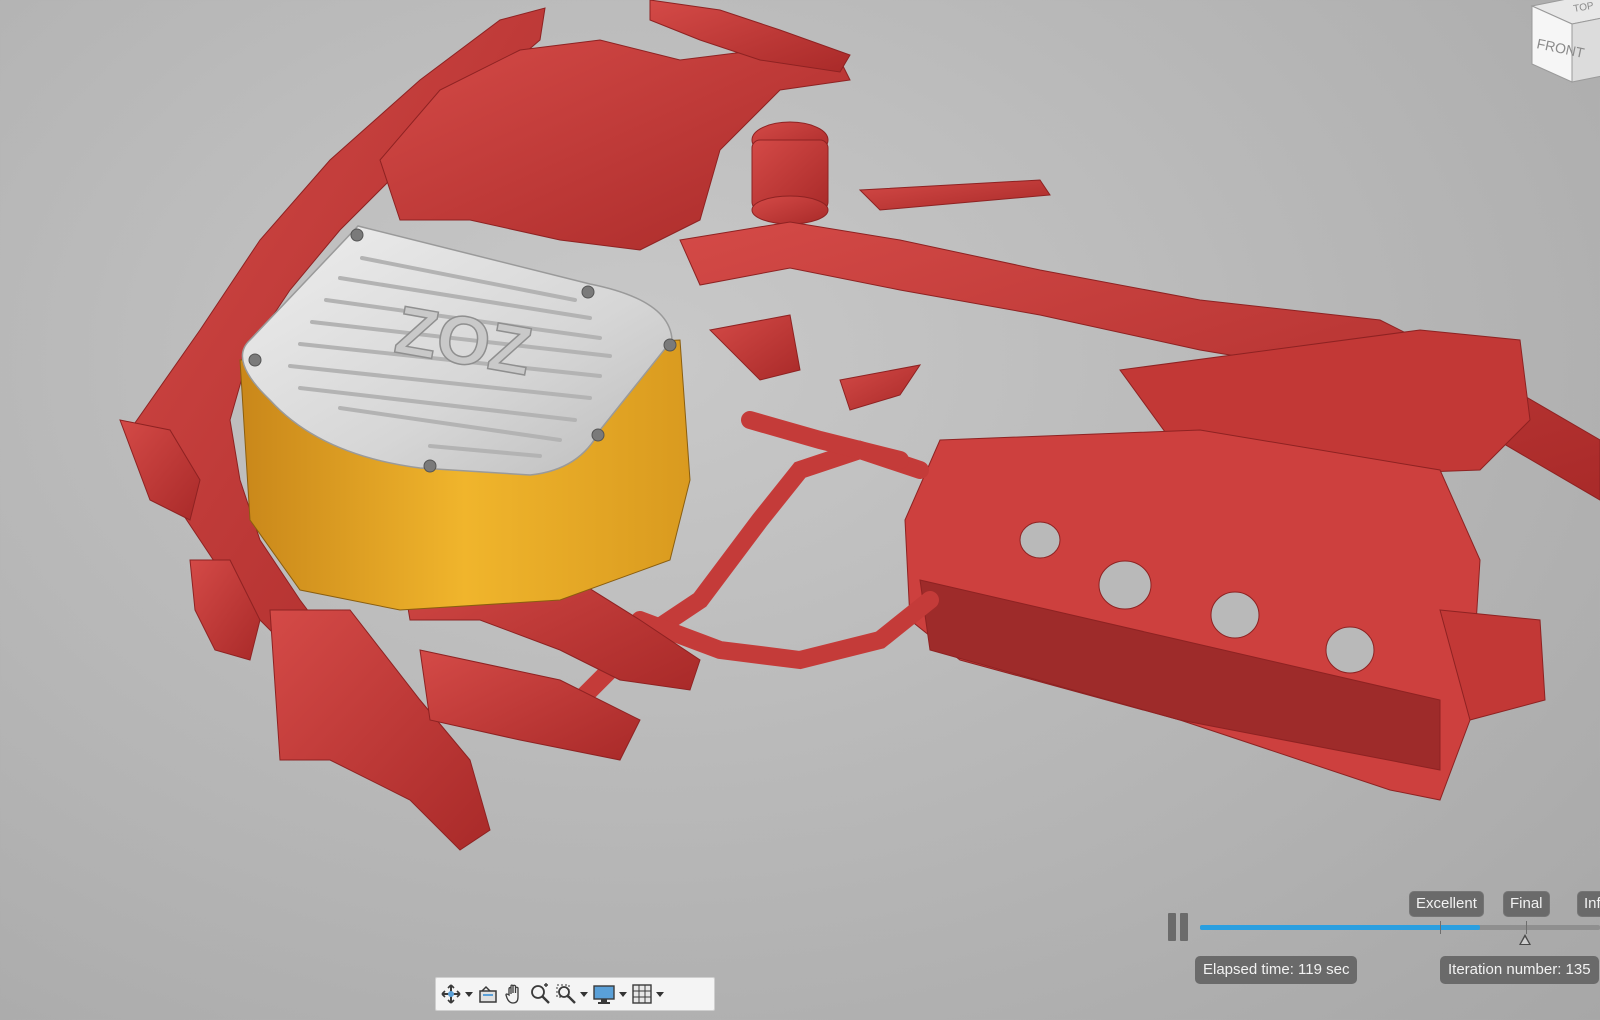 The width and height of the screenshot is (1600, 1020). What do you see at coordinates (1440, 927) in the screenshot?
I see `excellent-tick` at bounding box center [1440, 927].